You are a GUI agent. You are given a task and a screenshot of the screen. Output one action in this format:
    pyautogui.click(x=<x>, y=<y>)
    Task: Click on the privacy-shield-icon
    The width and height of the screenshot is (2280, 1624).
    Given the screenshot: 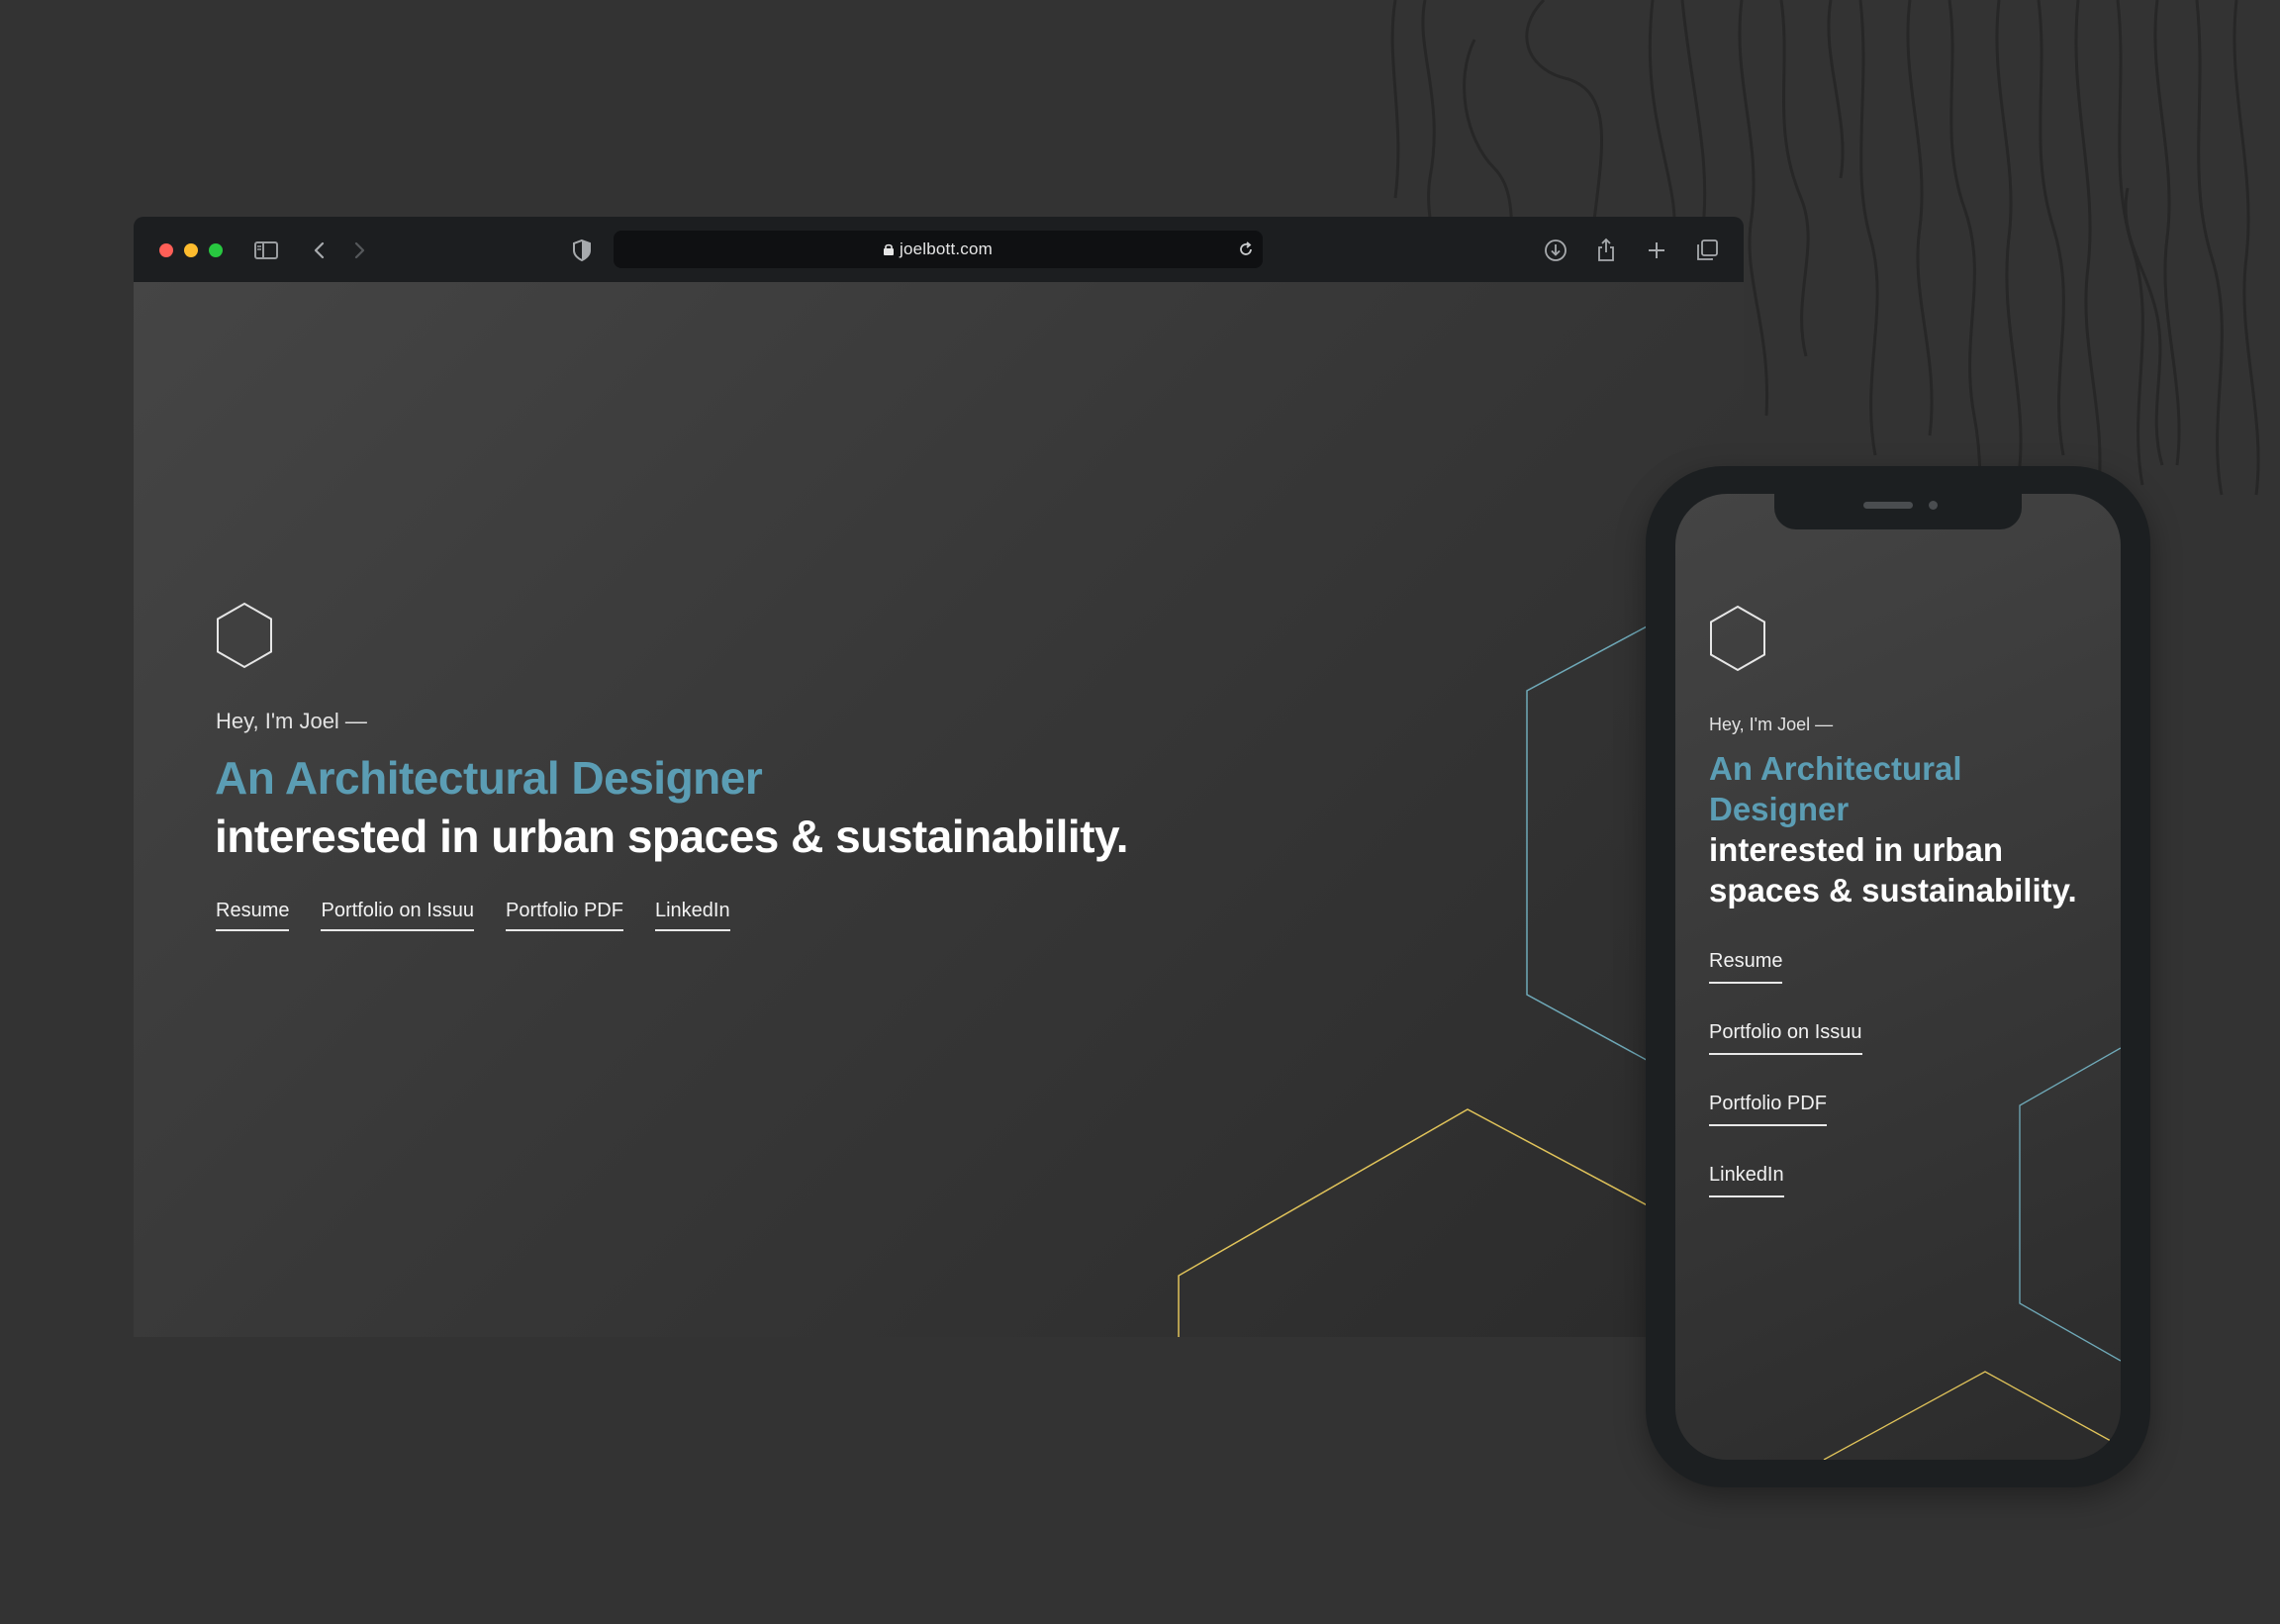 What is the action you would take?
    pyautogui.click(x=582, y=250)
    